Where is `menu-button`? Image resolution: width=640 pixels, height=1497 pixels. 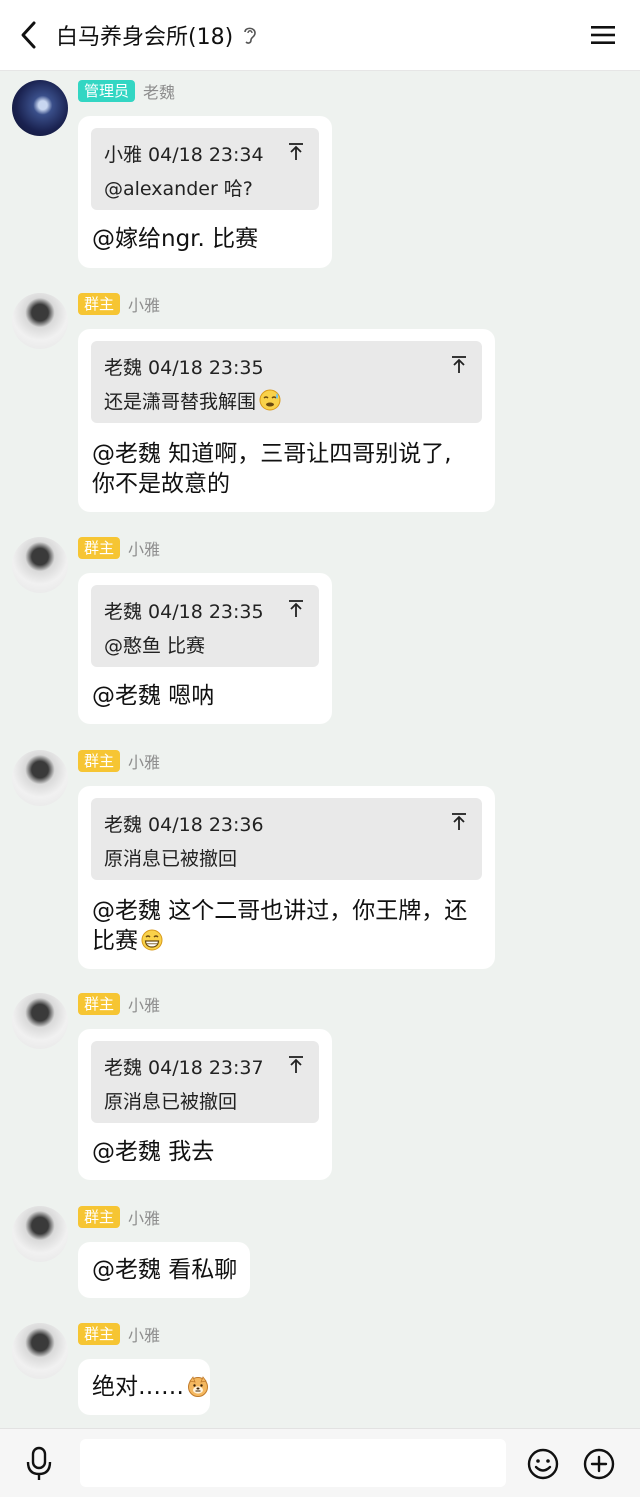
menu-button is located at coordinates (603, 35).